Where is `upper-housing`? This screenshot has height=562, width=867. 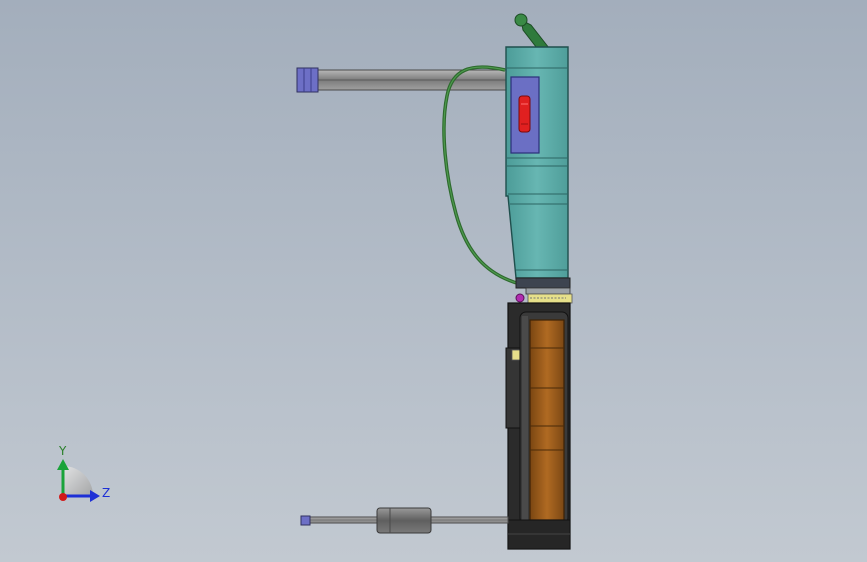
upper-housing is located at coordinates (537, 162).